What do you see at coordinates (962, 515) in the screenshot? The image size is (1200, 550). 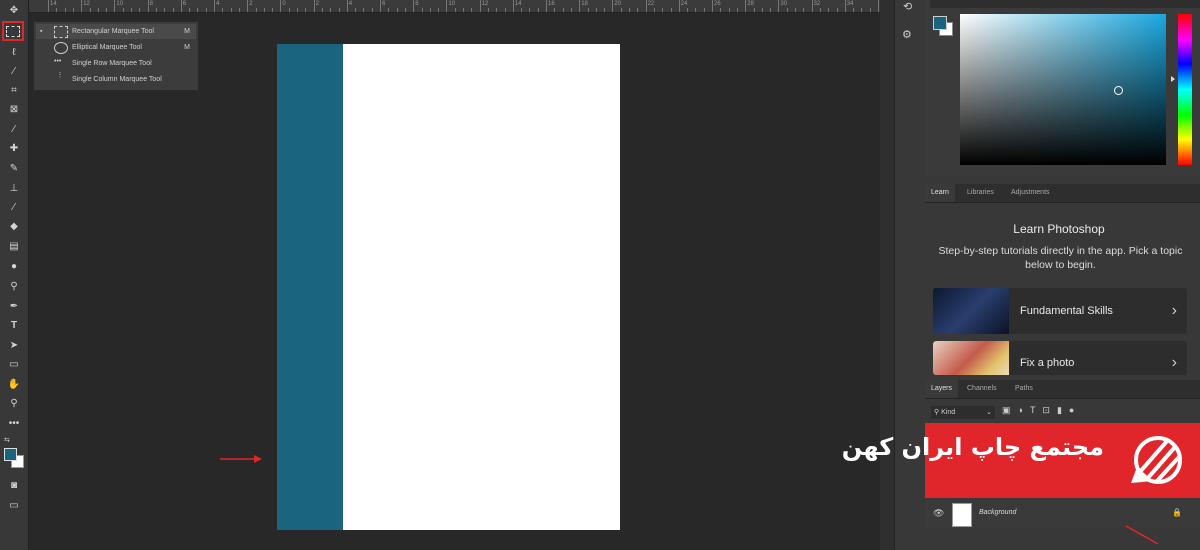 I see `layer-thumbnail` at bounding box center [962, 515].